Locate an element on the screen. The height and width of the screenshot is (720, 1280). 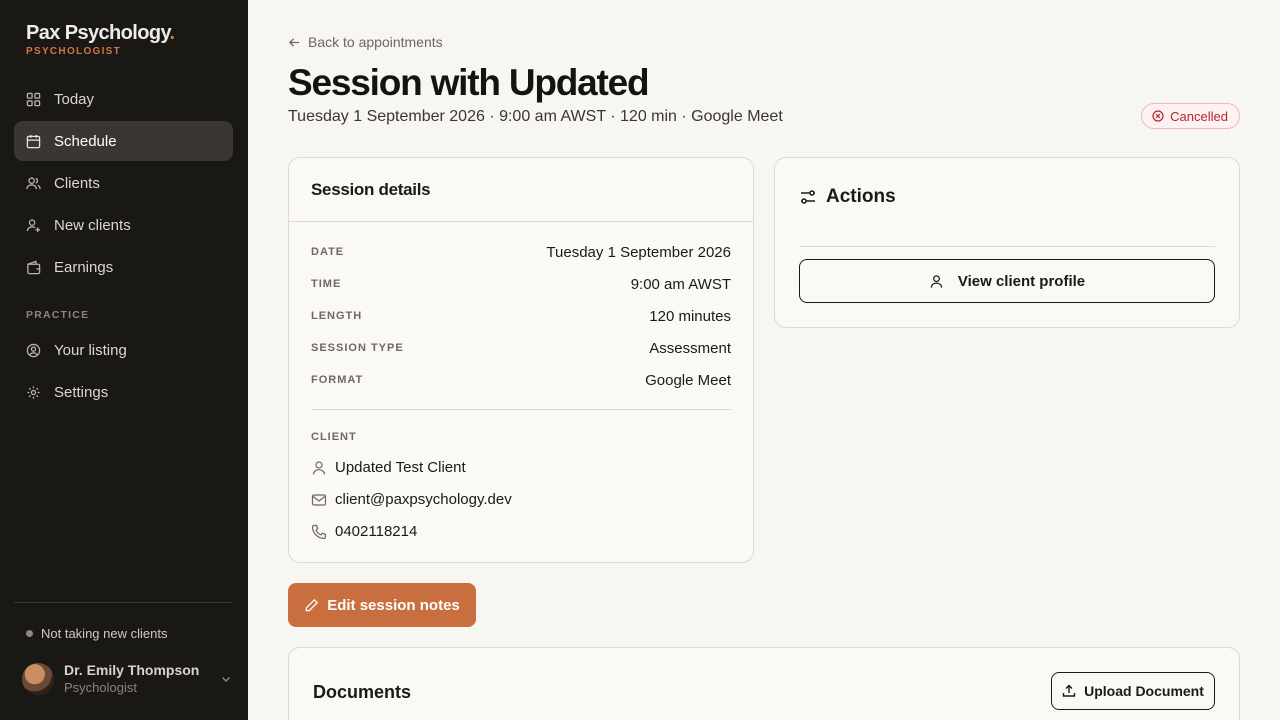
client-phone-row: 0402118214 is located at coordinates (364, 531).